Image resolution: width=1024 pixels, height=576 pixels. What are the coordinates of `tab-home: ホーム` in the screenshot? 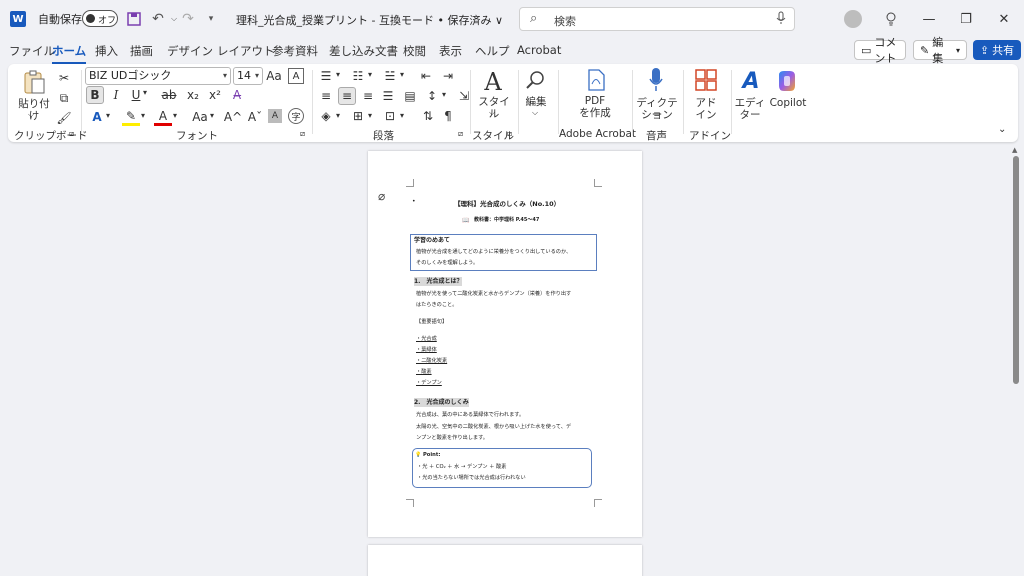 It's located at (69, 53).